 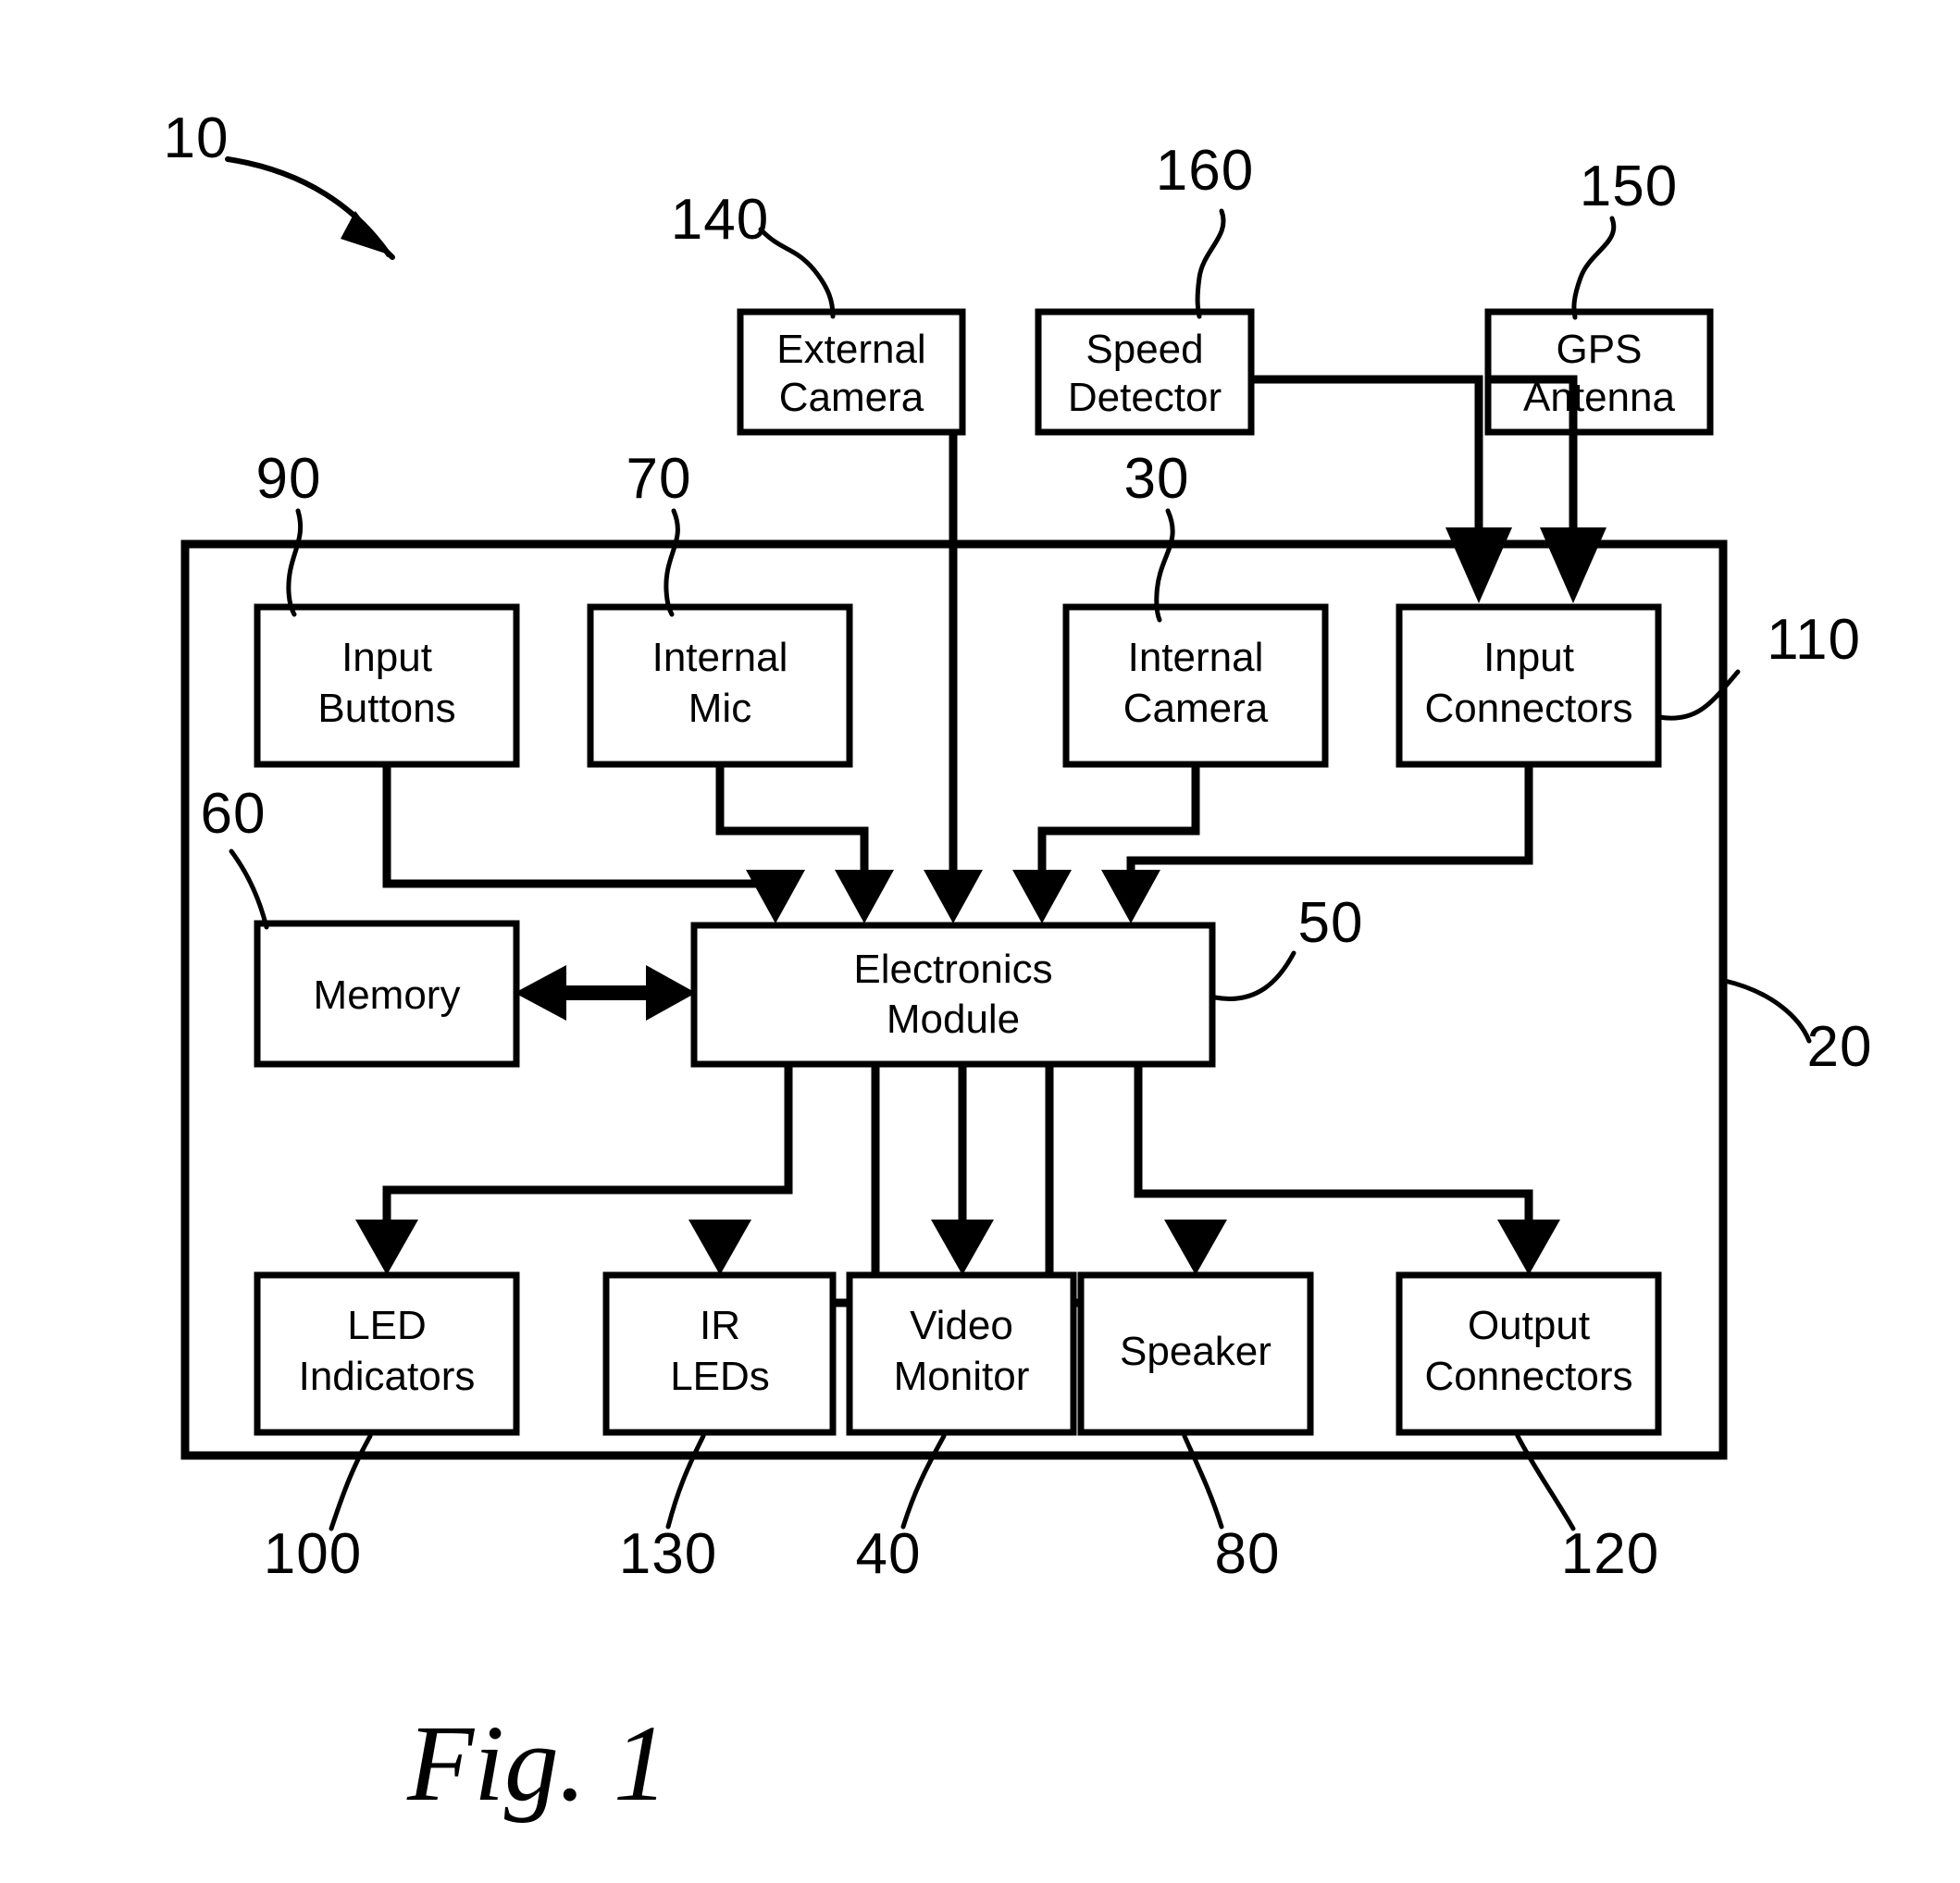 What do you see at coordinates (685, 1481) in the screenshot?
I see `ref-130-leader` at bounding box center [685, 1481].